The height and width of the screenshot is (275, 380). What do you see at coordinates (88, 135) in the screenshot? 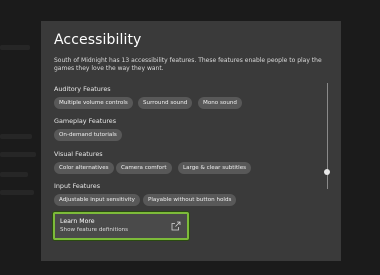
I see `feature-chip: On-demand tutorials` at bounding box center [88, 135].